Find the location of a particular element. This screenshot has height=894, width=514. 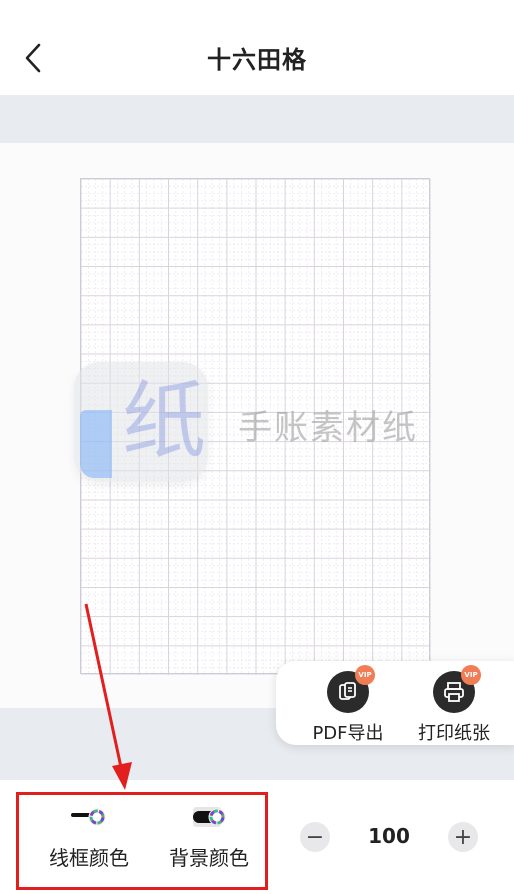

background-color-button: 背景颜色 is located at coordinates (209, 838).